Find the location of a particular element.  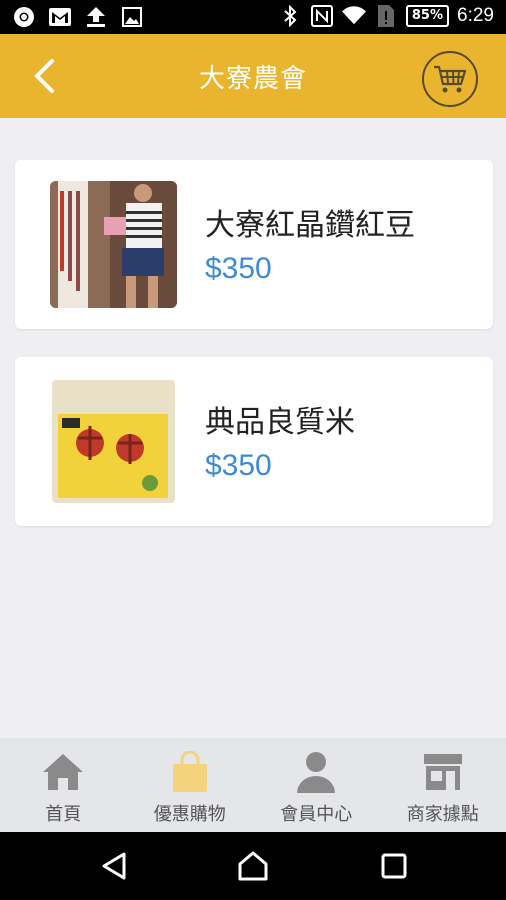

home-outline-icon is located at coordinates (253, 866).